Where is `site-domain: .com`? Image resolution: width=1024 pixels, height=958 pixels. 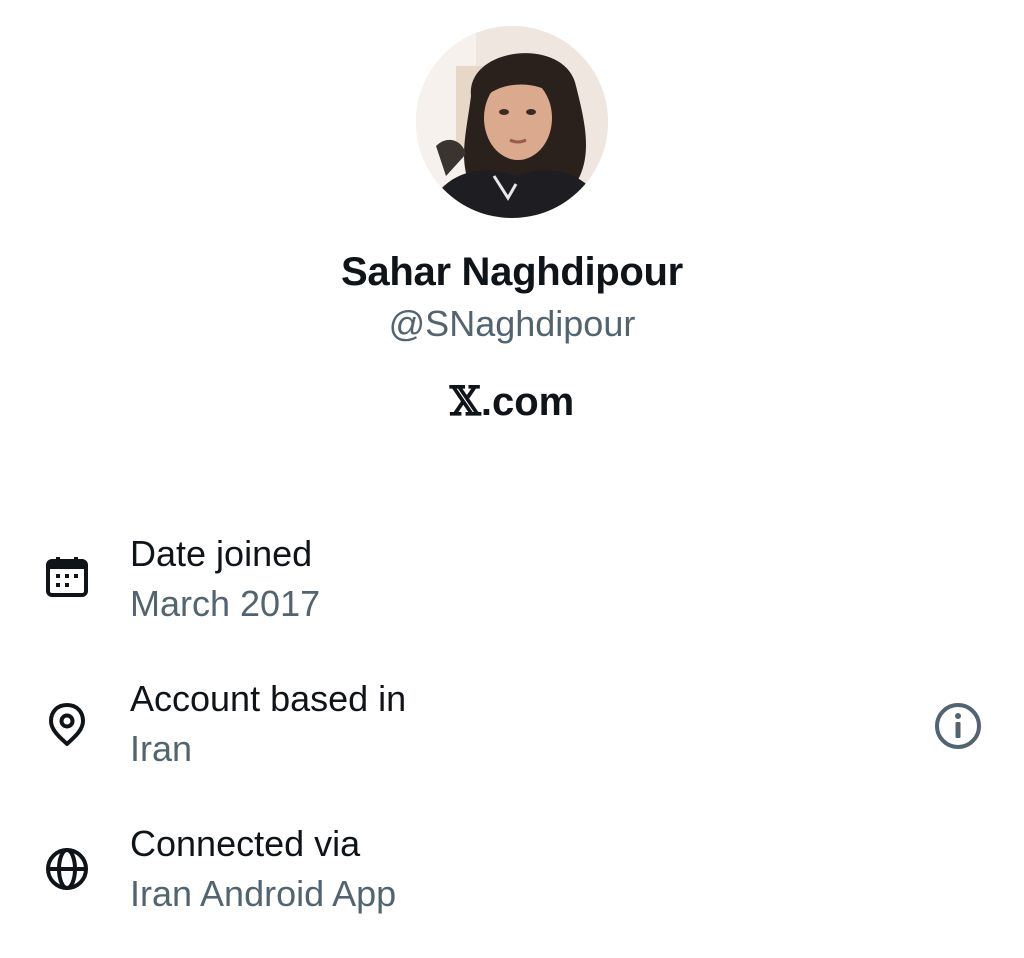
site-domain: .com is located at coordinates (527, 402).